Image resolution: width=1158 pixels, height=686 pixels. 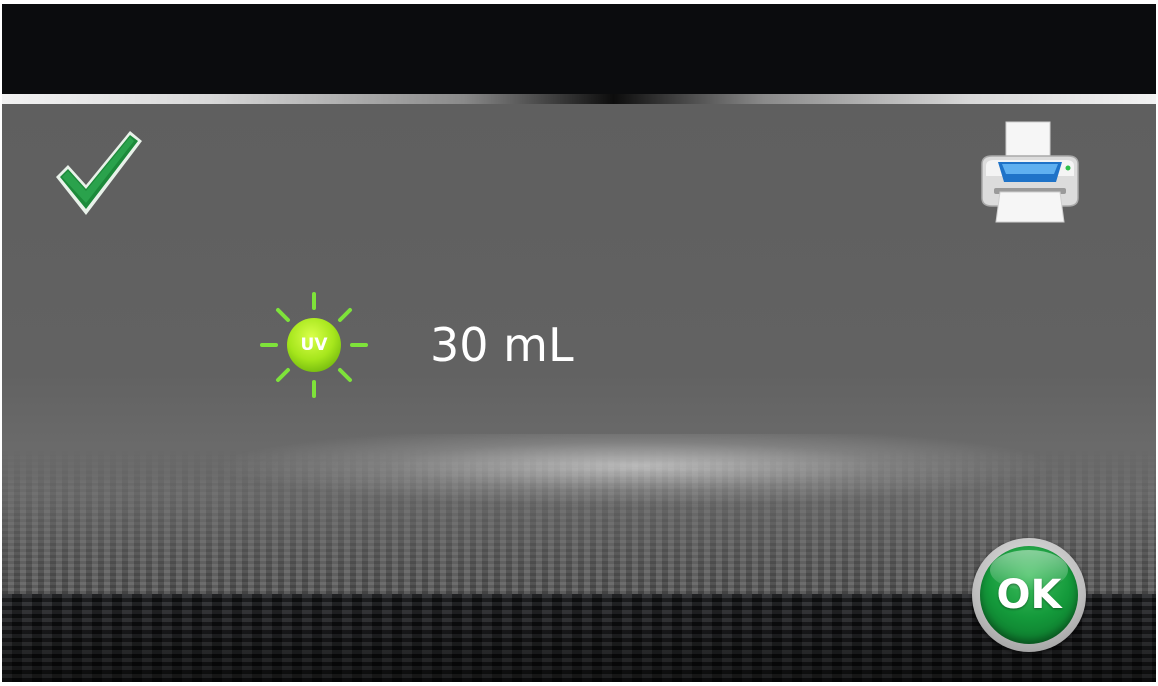 What do you see at coordinates (416, 345) in the screenshot?
I see `uv-volume-row: UV 30 mL` at bounding box center [416, 345].